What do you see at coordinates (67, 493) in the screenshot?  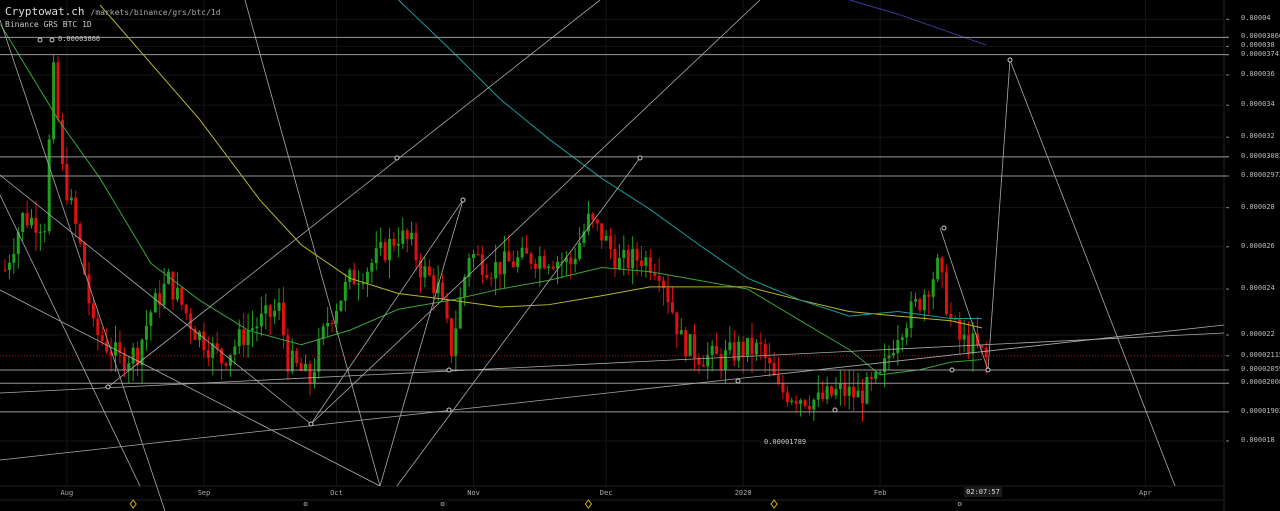 I see `time-tick-label: Aug` at bounding box center [67, 493].